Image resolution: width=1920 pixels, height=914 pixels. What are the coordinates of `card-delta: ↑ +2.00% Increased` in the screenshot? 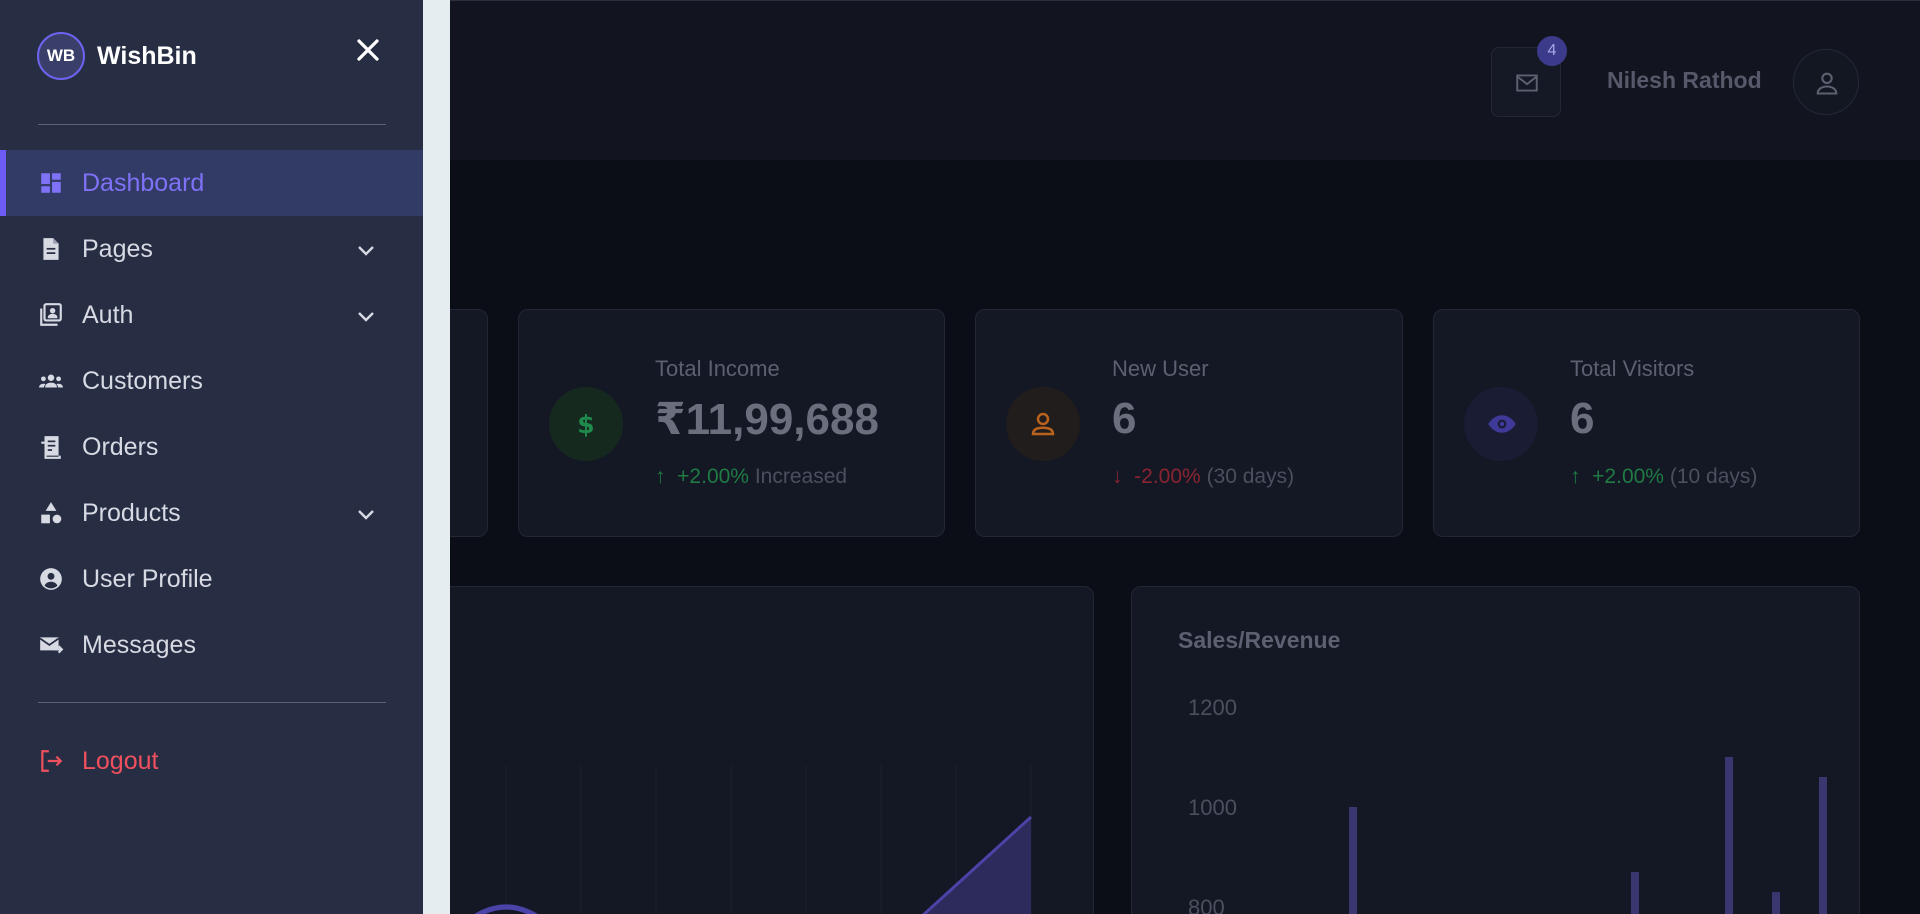 It's located at (751, 477).